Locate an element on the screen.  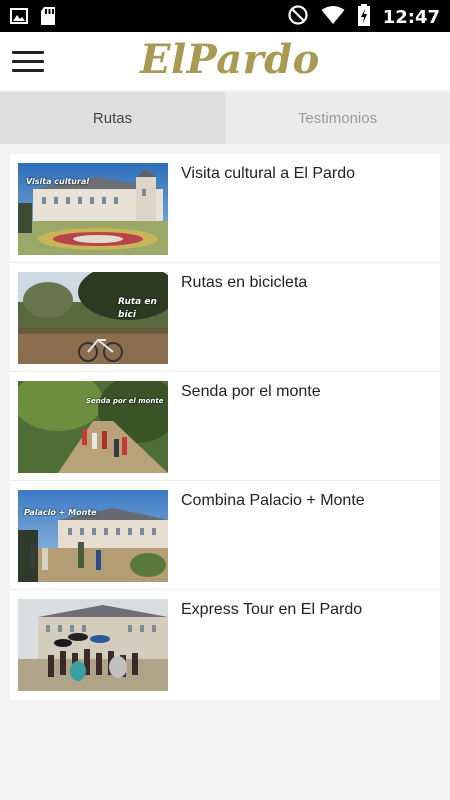
app-bar: ElPardo is located at coordinates (225, 61).